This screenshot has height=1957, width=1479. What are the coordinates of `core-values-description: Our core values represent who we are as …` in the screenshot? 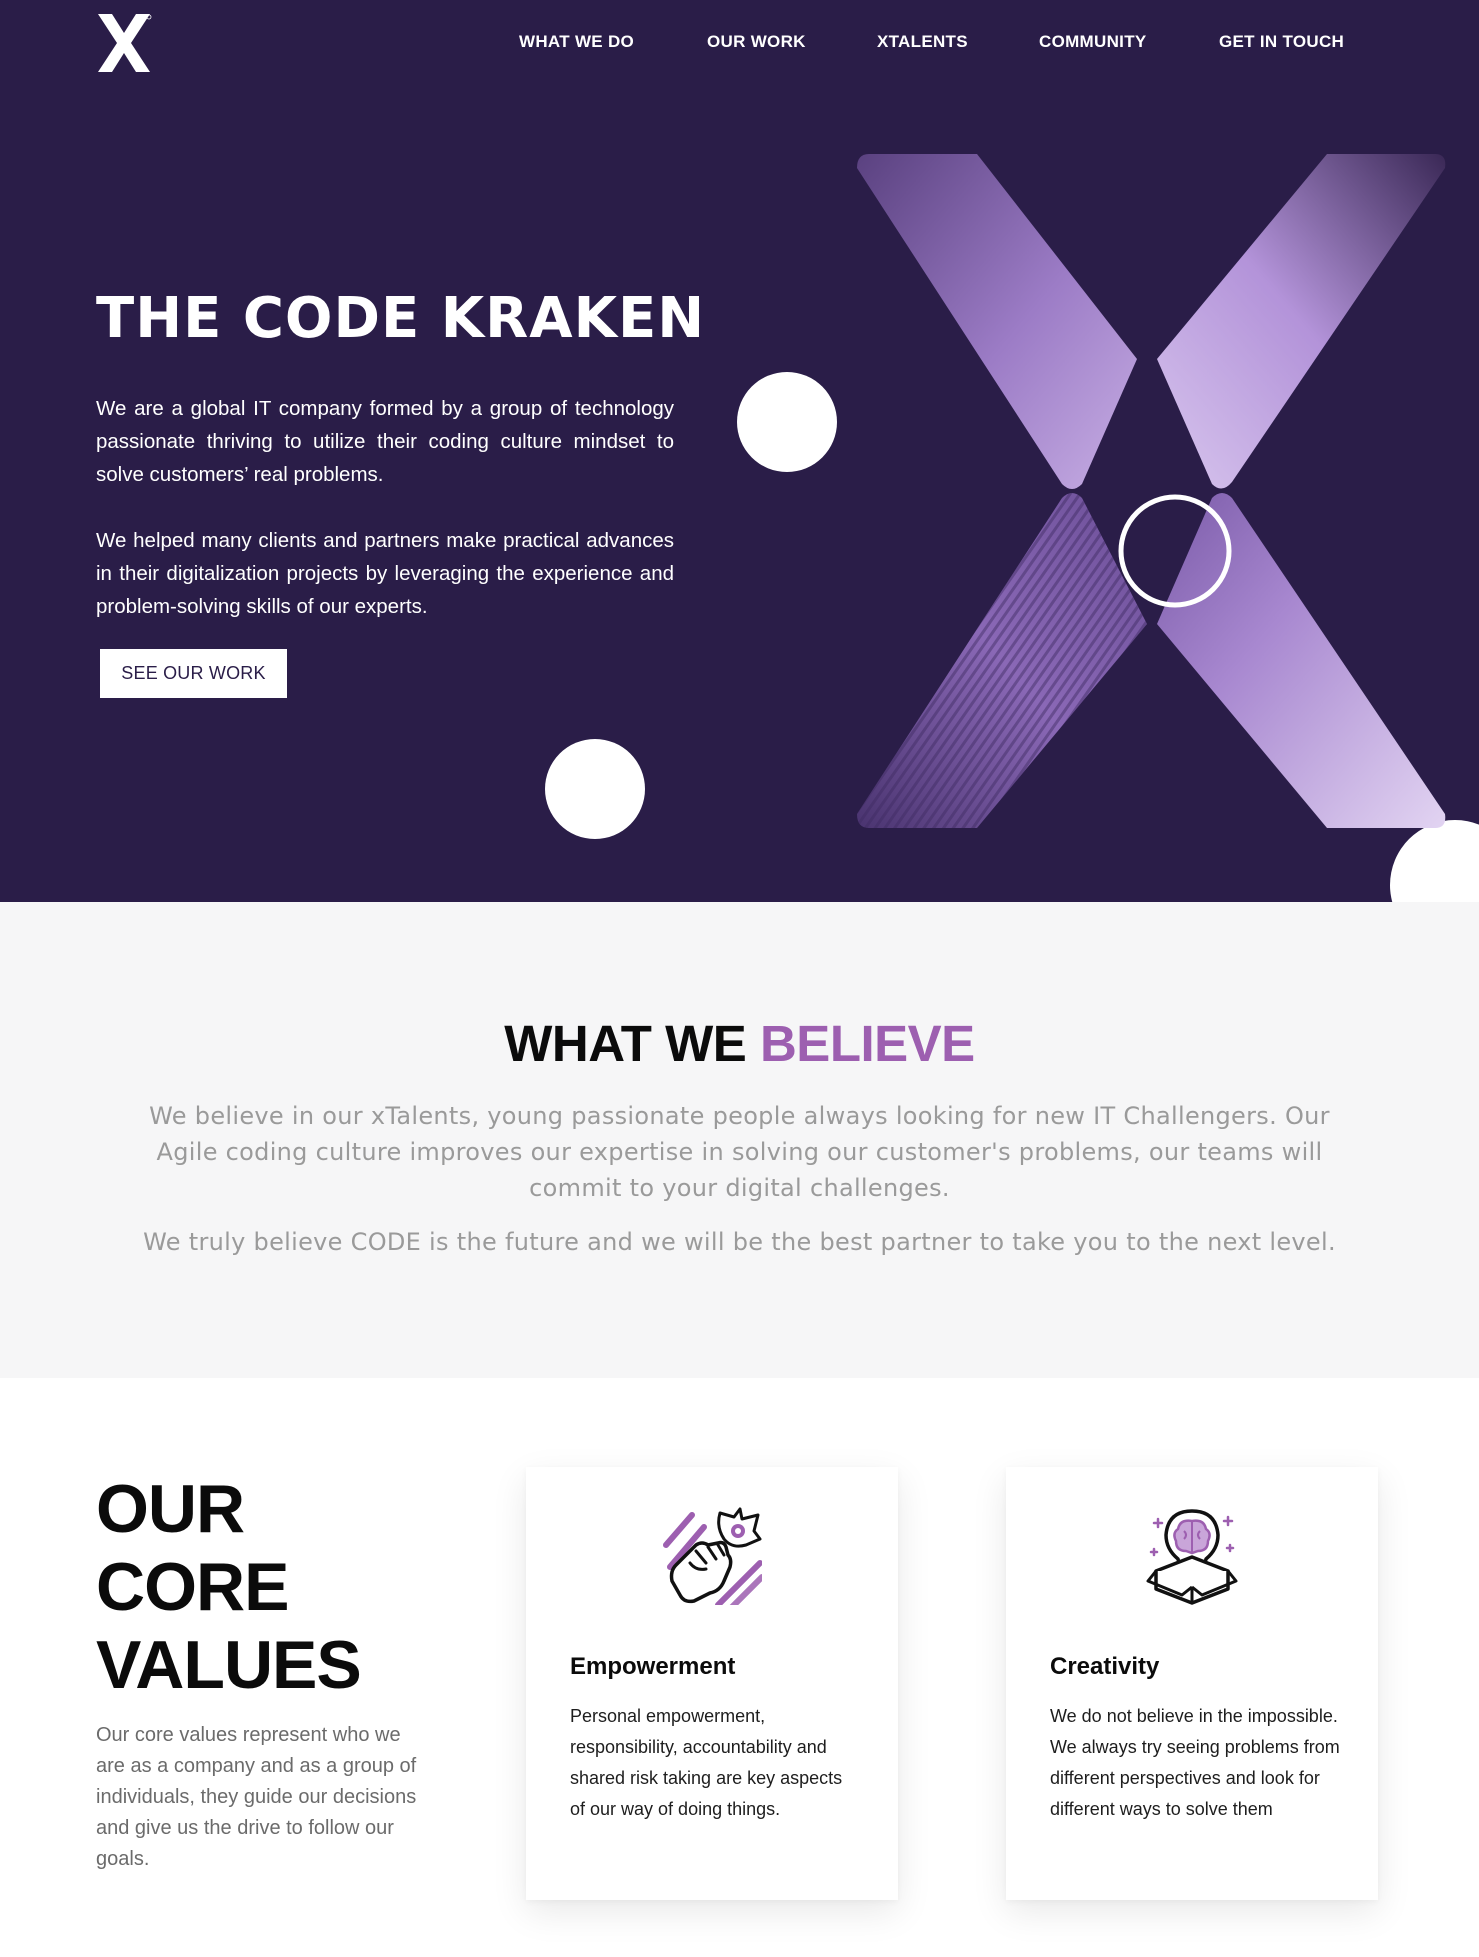 It's located at (256, 1797).